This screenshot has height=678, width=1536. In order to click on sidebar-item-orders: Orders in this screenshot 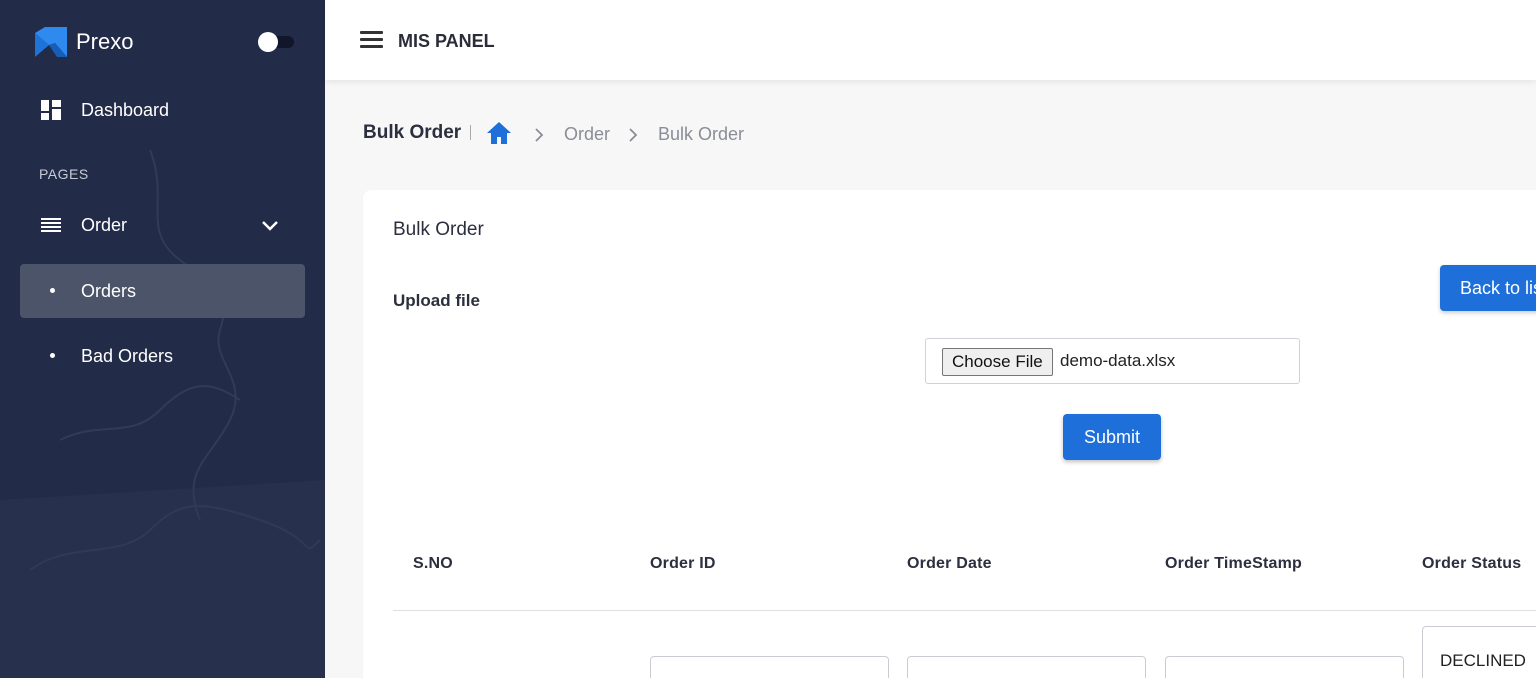, I will do `click(162, 291)`.